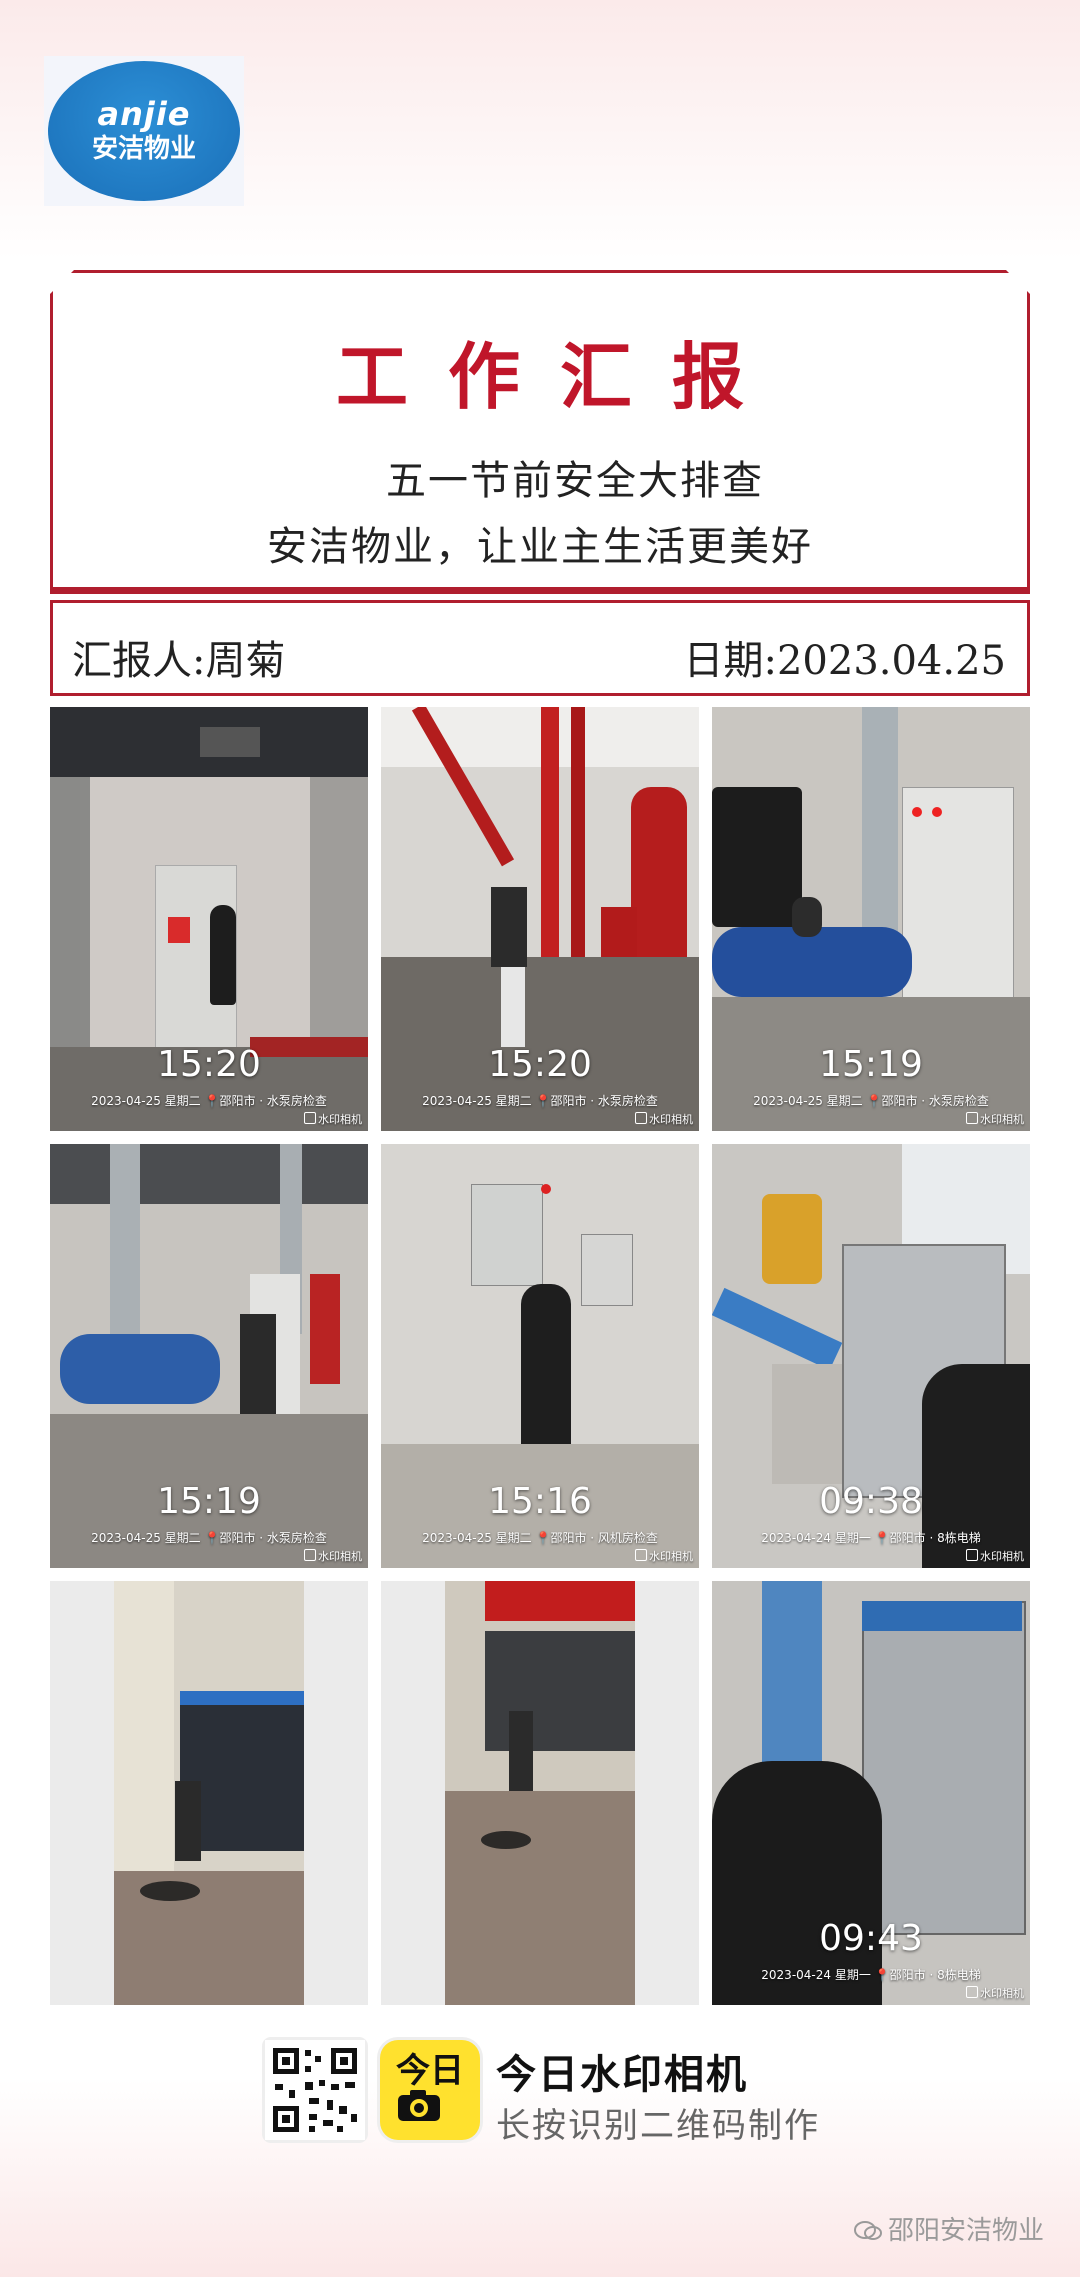 The image size is (1080, 2277). Describe the element at coordinates (315, 2090) in the screenshot. I see `qr-code-icon` at that location.